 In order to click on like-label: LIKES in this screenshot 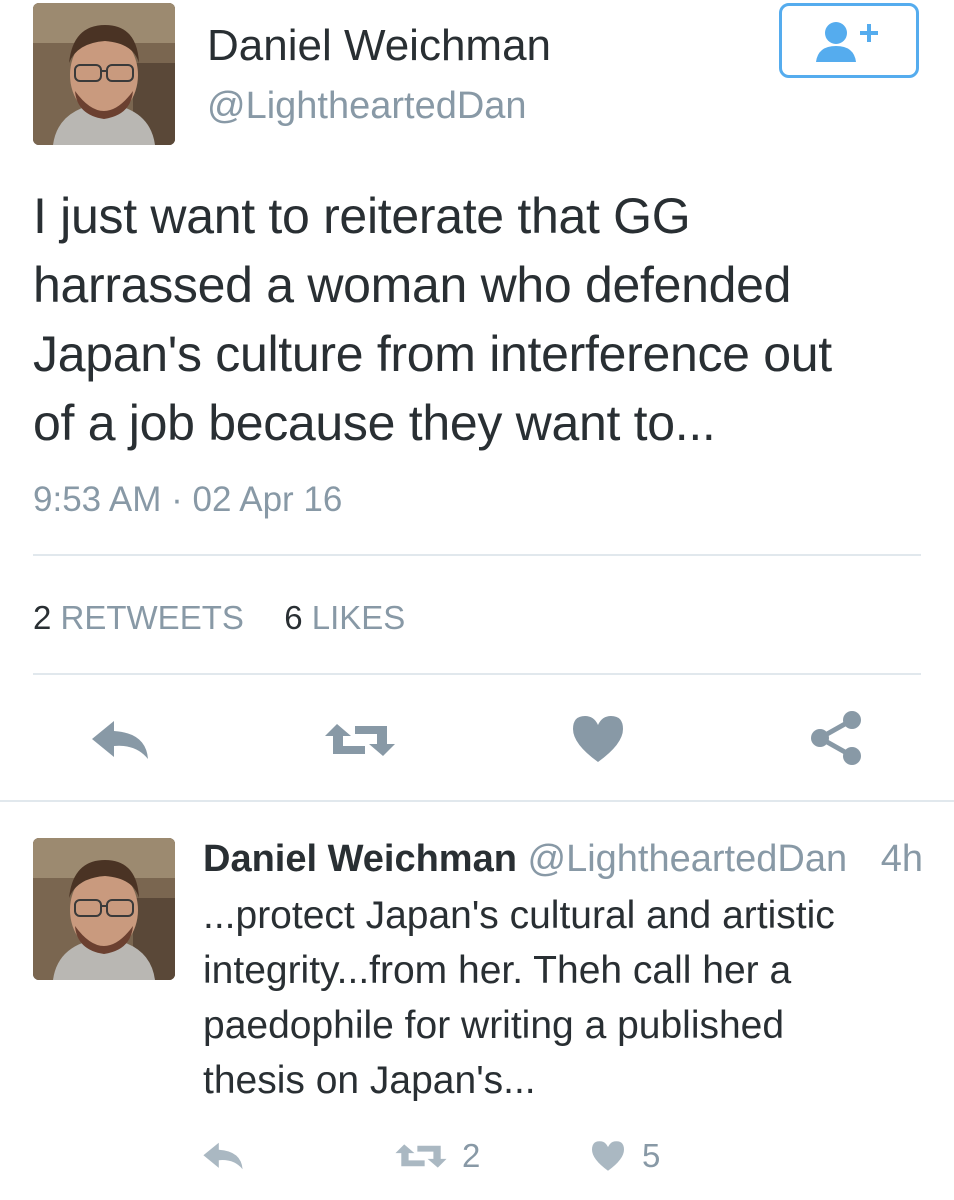, I will do `click(358, 617)`.